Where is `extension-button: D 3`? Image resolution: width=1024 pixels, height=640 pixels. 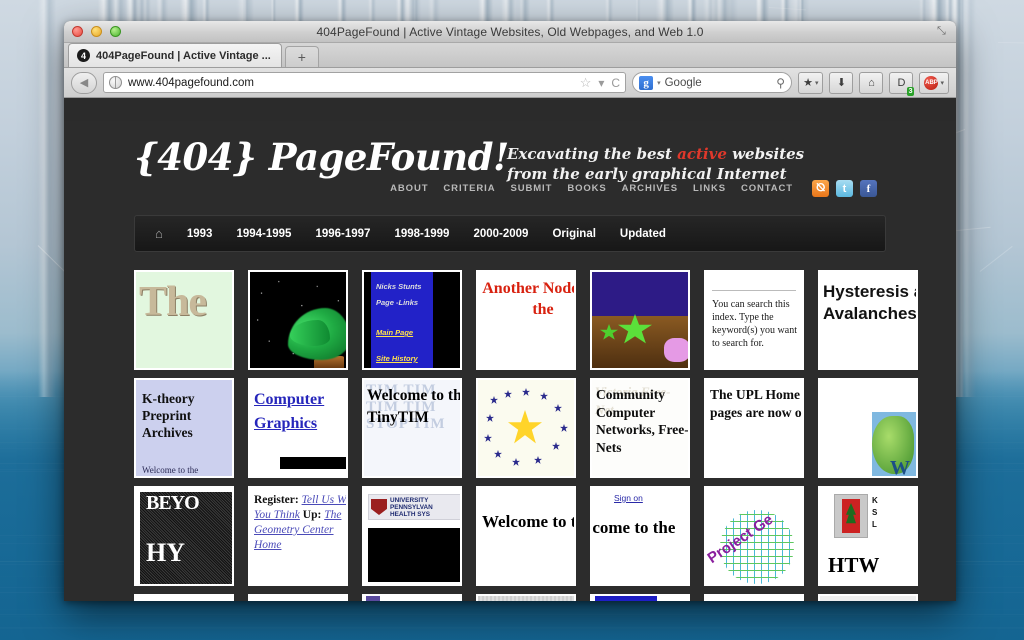 extension-button: D 3 is located at coordinates (902, 83).